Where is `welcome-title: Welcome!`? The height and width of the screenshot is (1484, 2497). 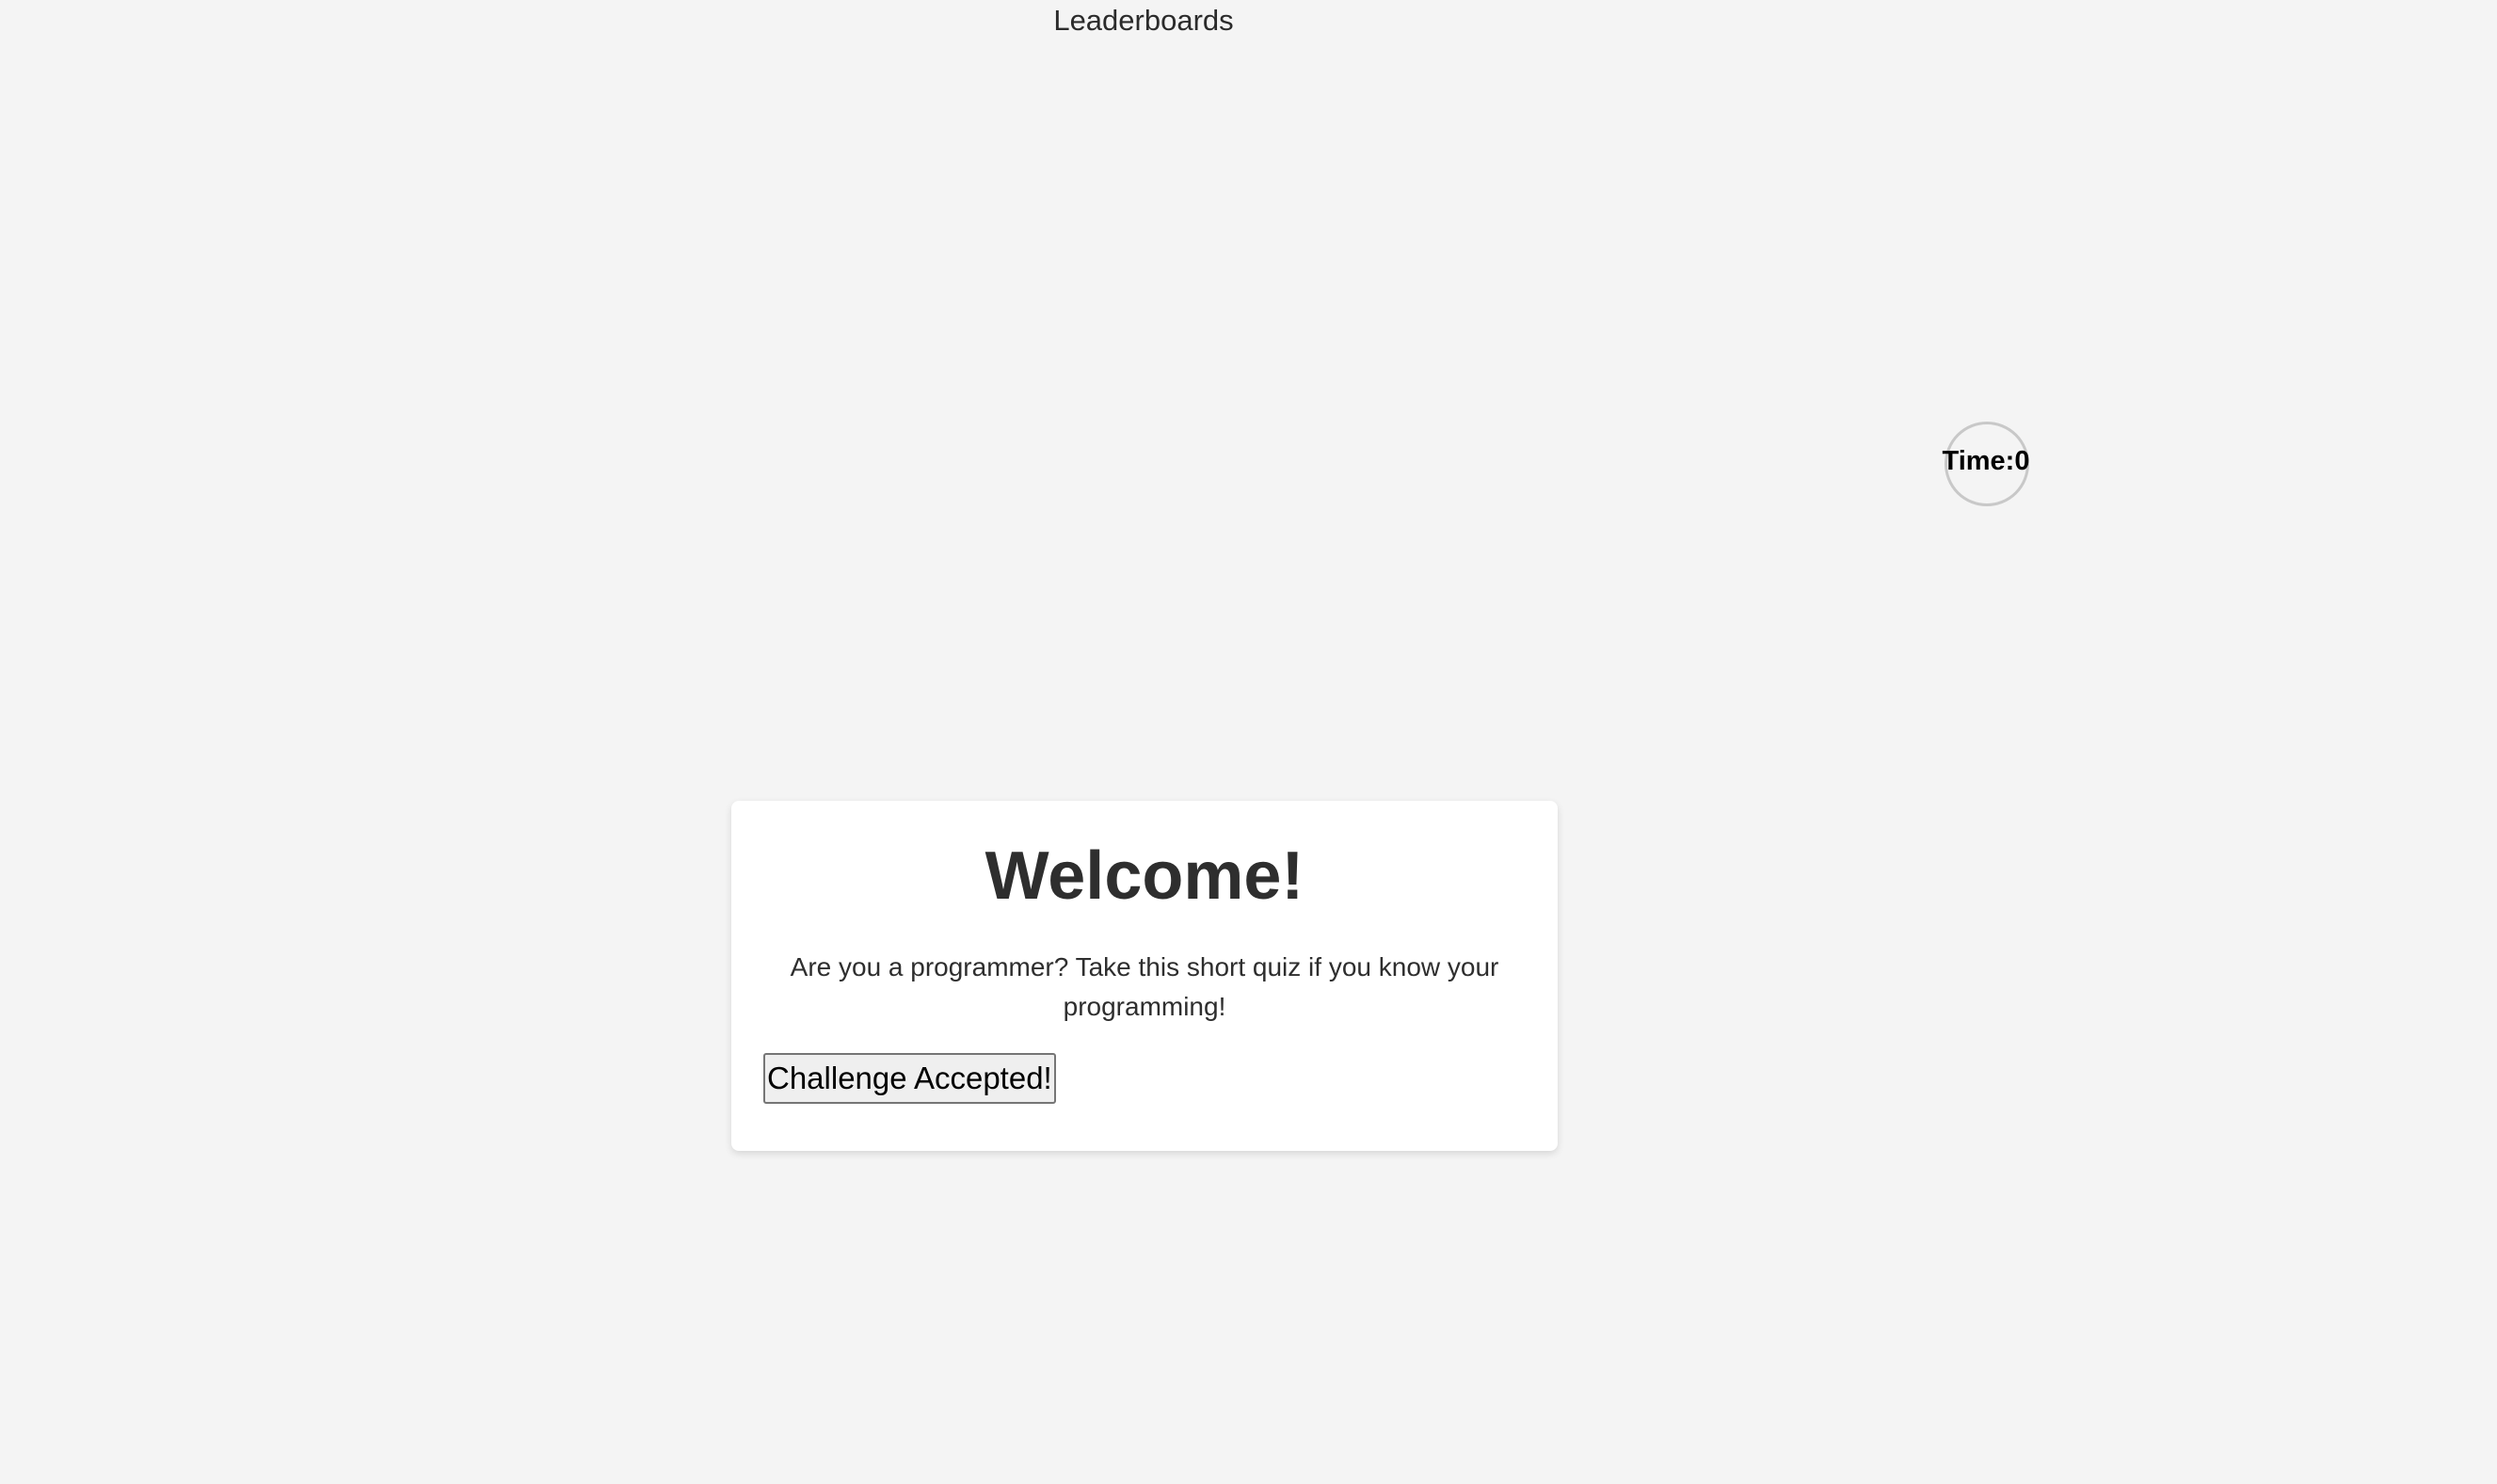 welcome-title: Welcome! is located at coordinates (1145, 876).